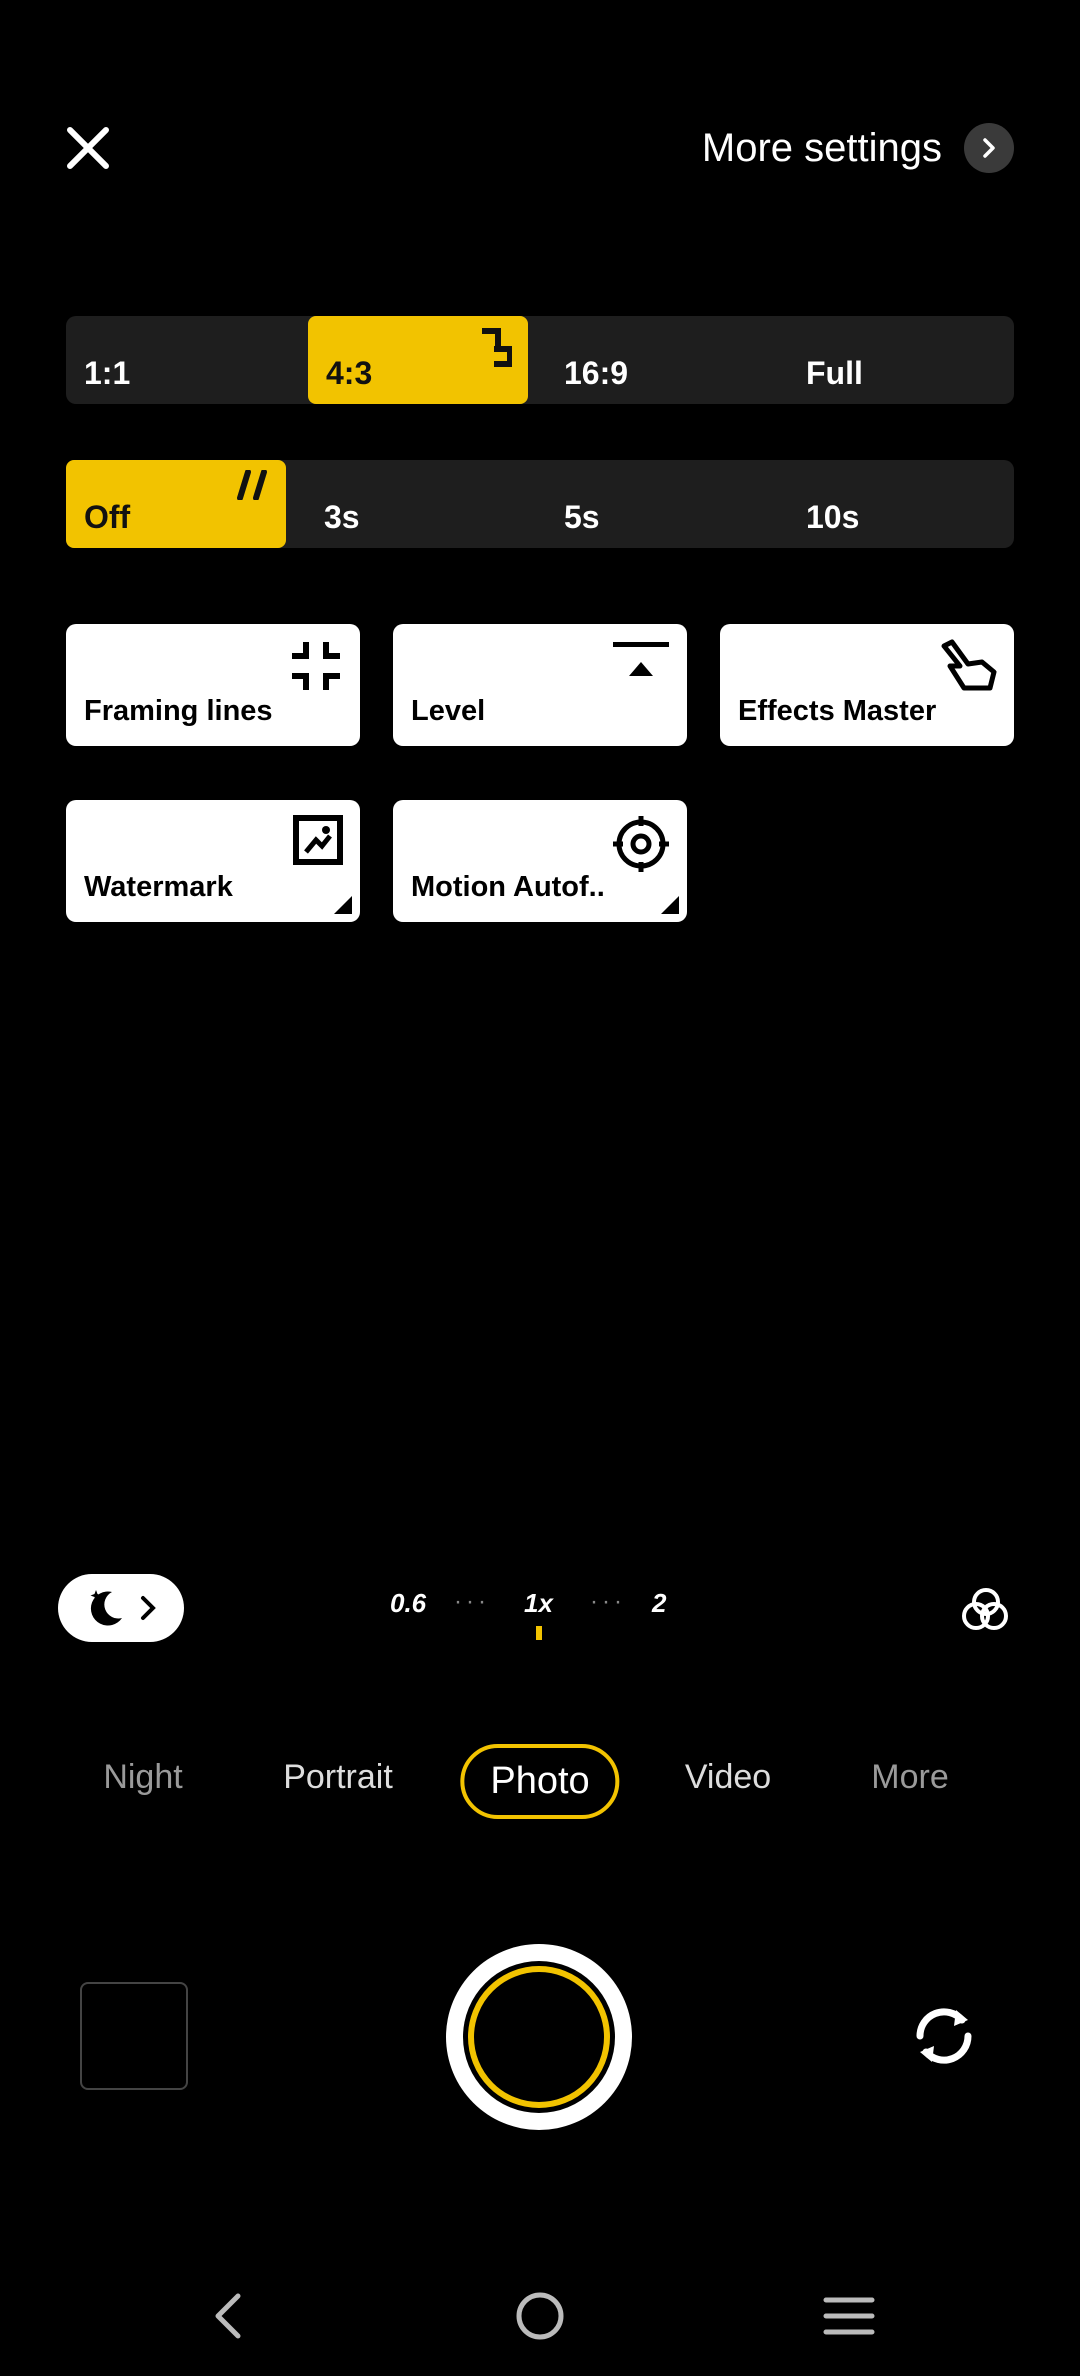  I want to click on timer-option-label: 10s, so click(833, 517).